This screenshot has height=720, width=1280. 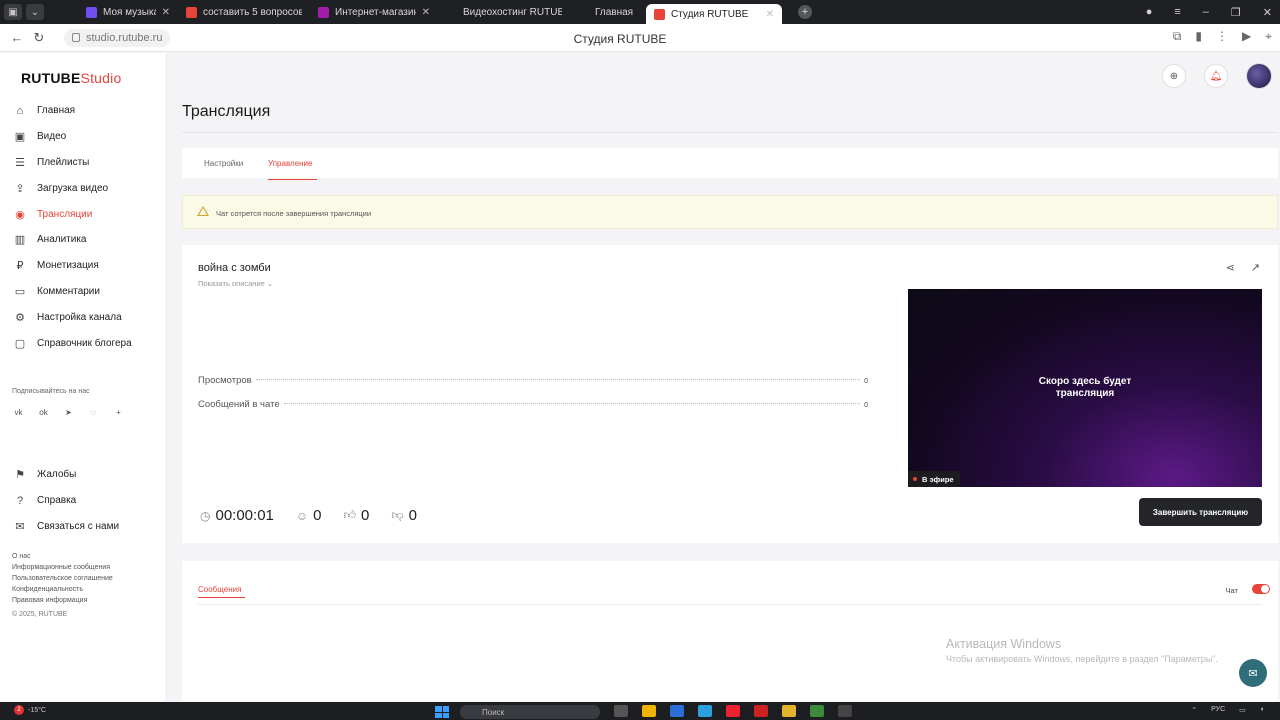 I want to click on browser-tab: Видеохостинг RUTUBE. С, so click(x=504, y=12).